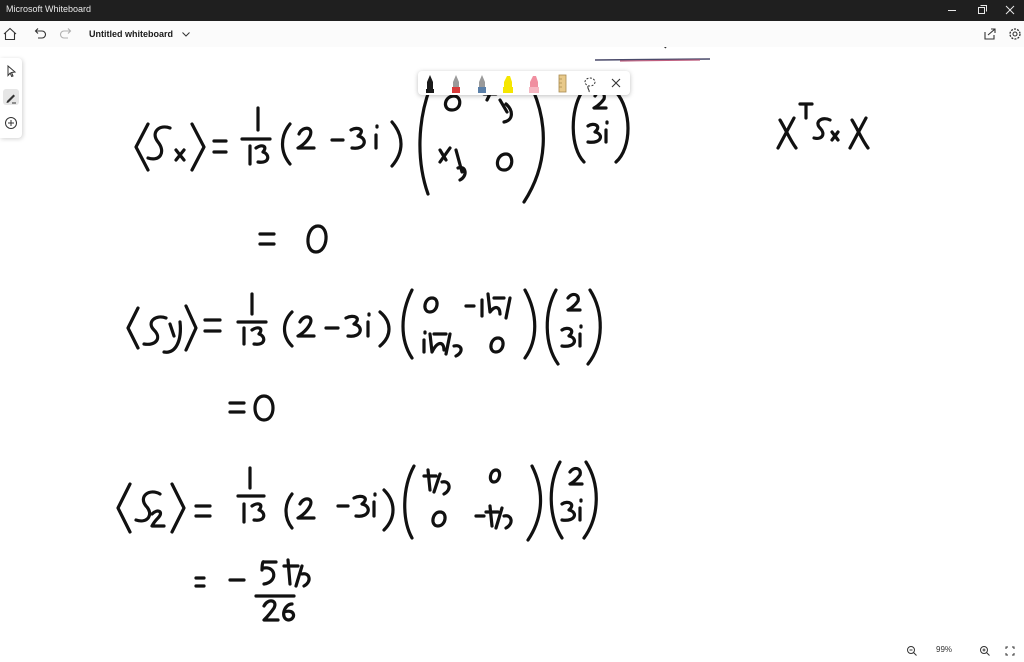 The width and height of the screenshot is (1024, 662). Describe the element at coordinates (982, 10) in the screenshot. I see `restore-icon` at that location.